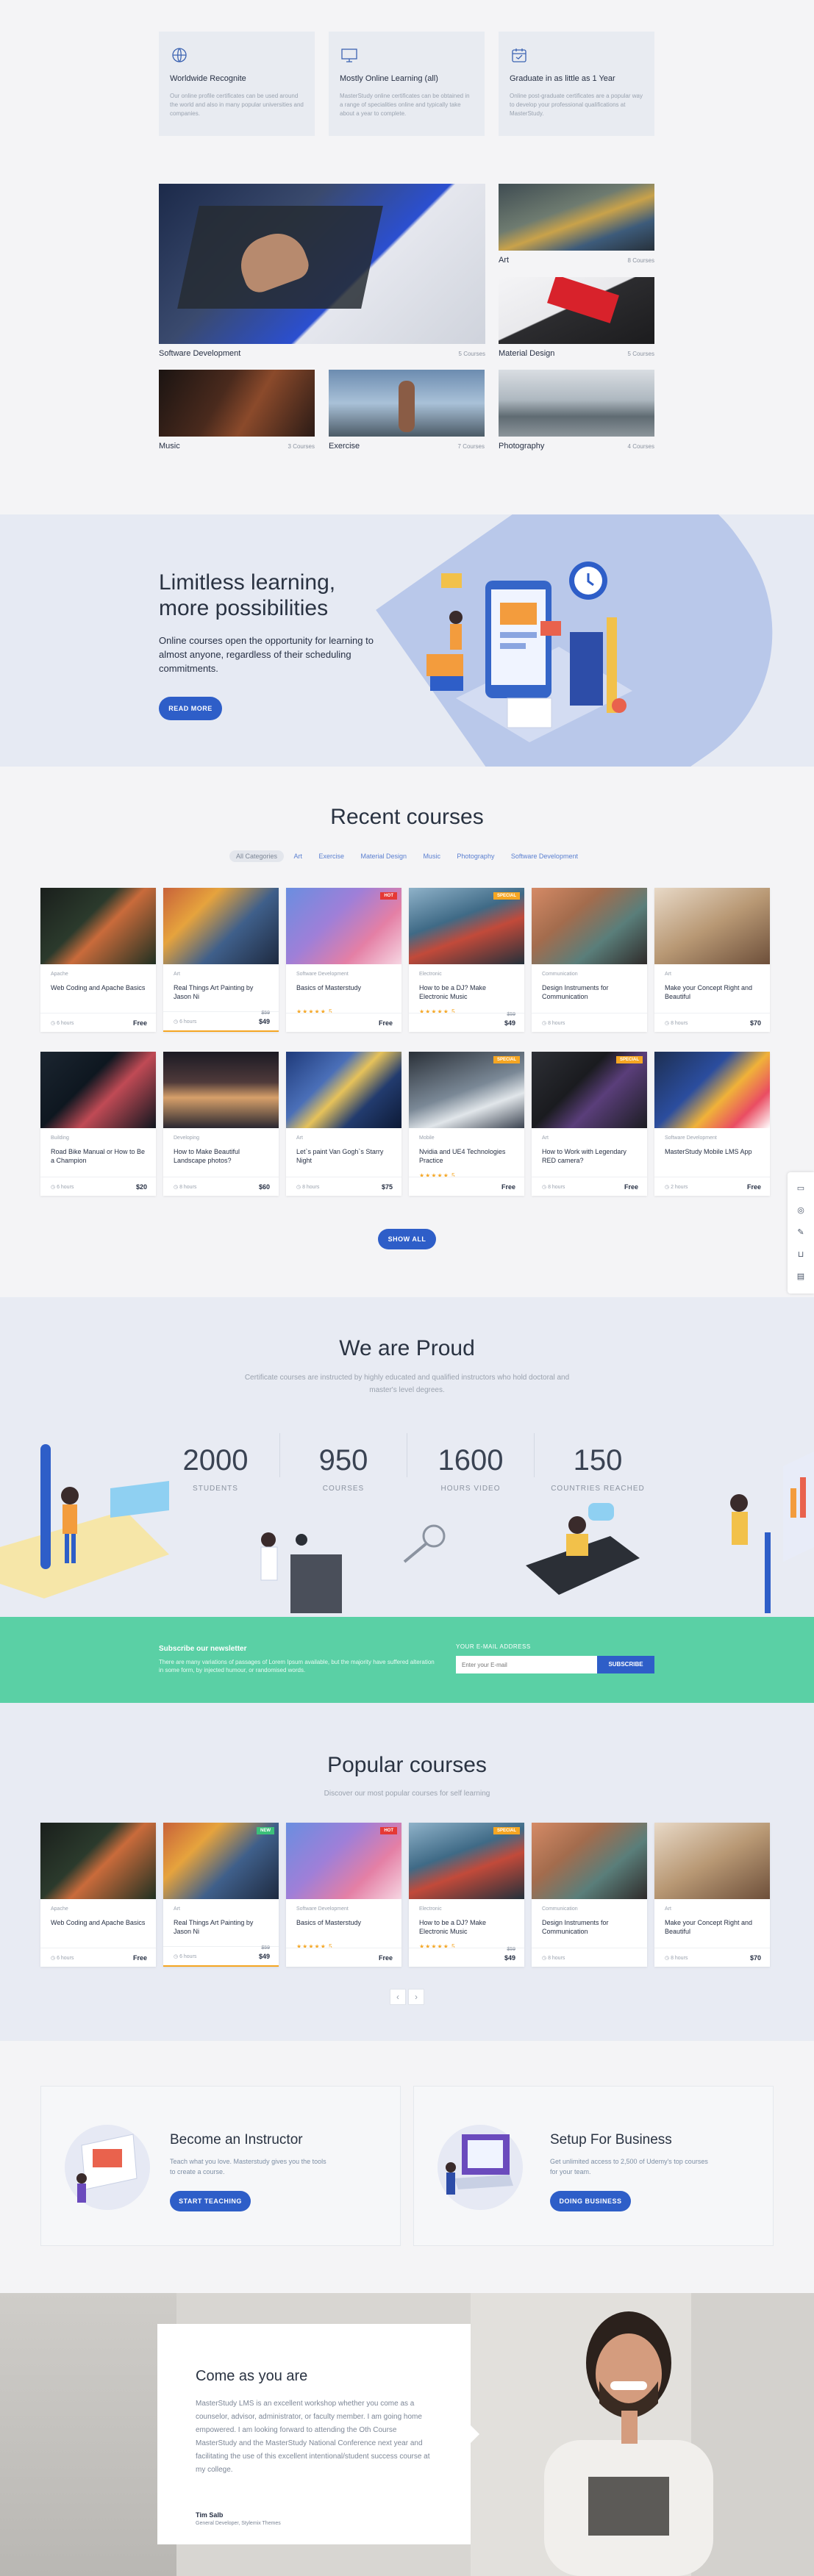  I want to click on category-label: Exercise, so click(344, 446).